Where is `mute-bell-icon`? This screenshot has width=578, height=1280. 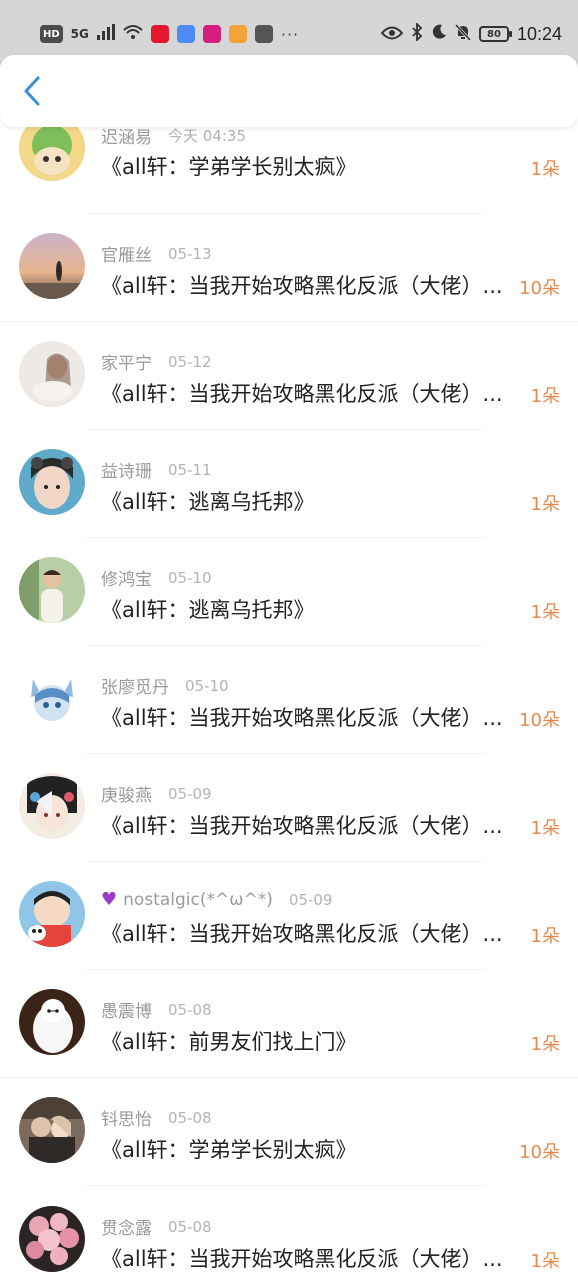 mute-bell-icon is located at coordinates (463, 34).